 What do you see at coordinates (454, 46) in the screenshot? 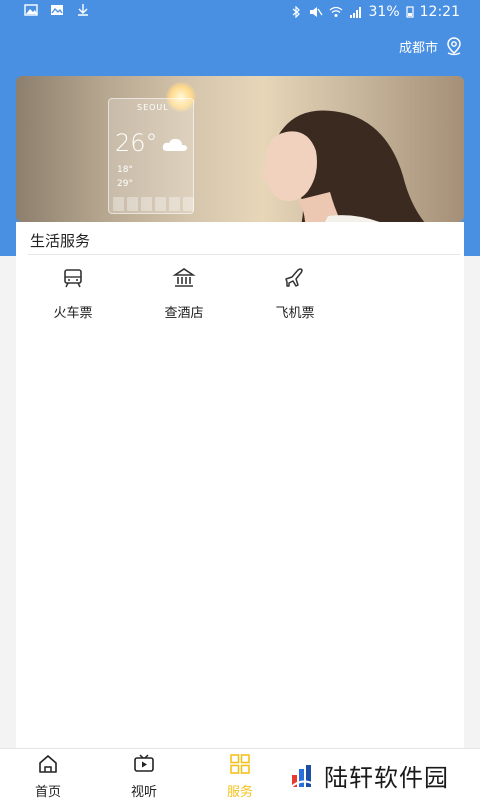
I see `location-pin-icon` at bounding box center [454, 46].